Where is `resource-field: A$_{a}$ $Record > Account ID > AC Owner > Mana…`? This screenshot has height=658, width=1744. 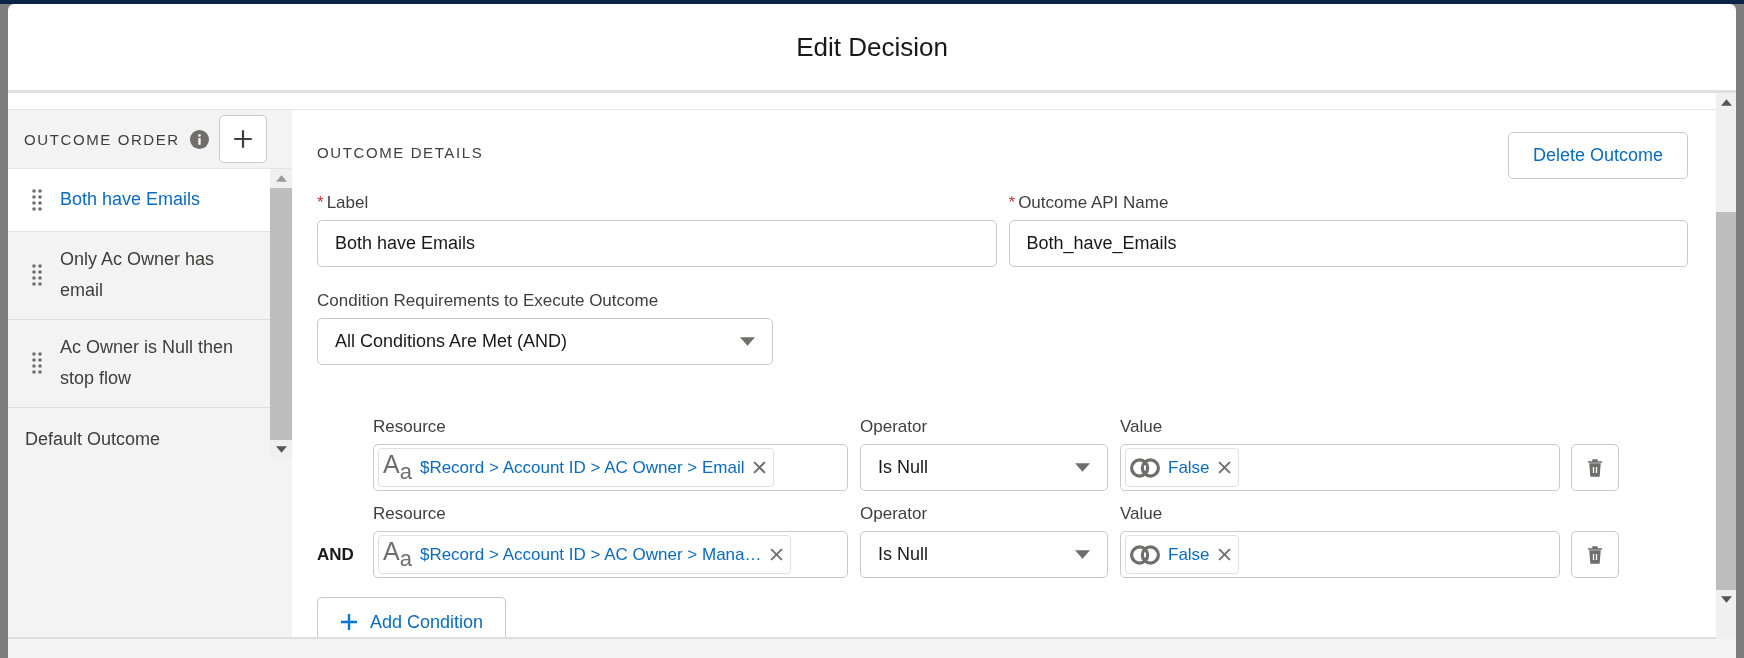
resource-field: A$_{a}$ $Record > Account ID > AC Owner > Mana… is located at coordinates (610, 554).